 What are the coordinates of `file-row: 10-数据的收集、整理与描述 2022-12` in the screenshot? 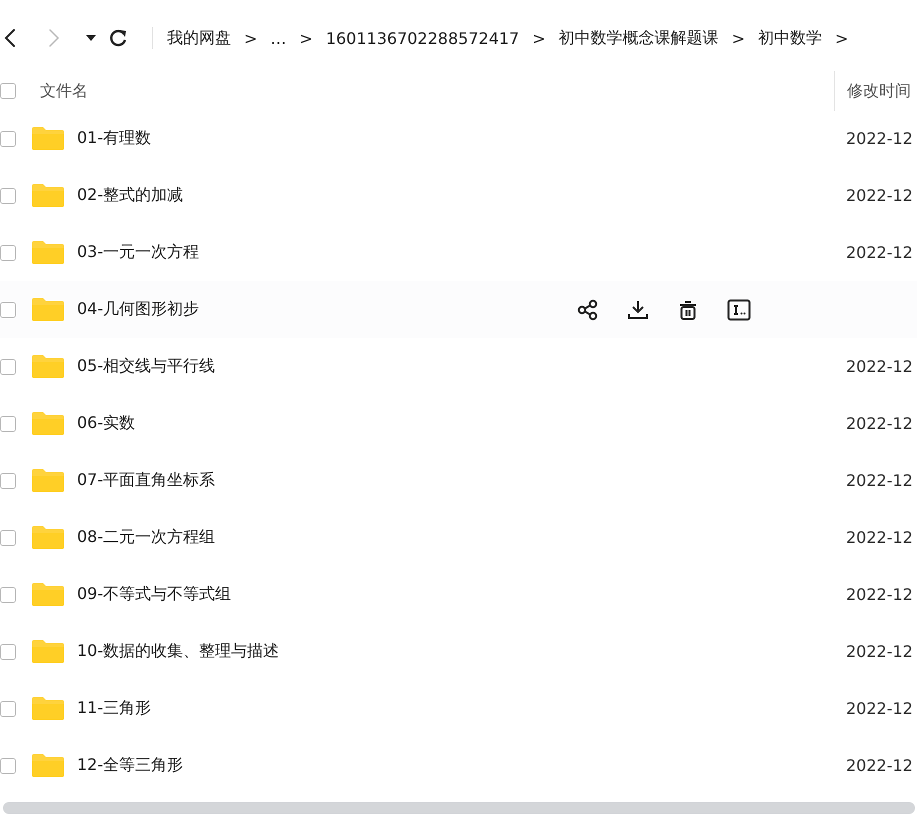 It's located at (458, 651).